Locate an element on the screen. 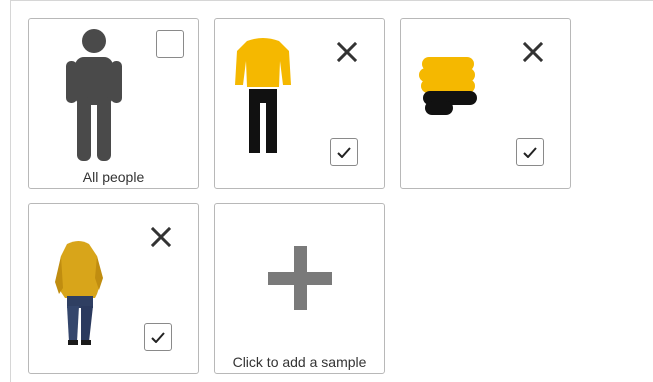 The height and width of the screenshot is (382, 653). tile-sample-photo is located at coordinates (113, 288).